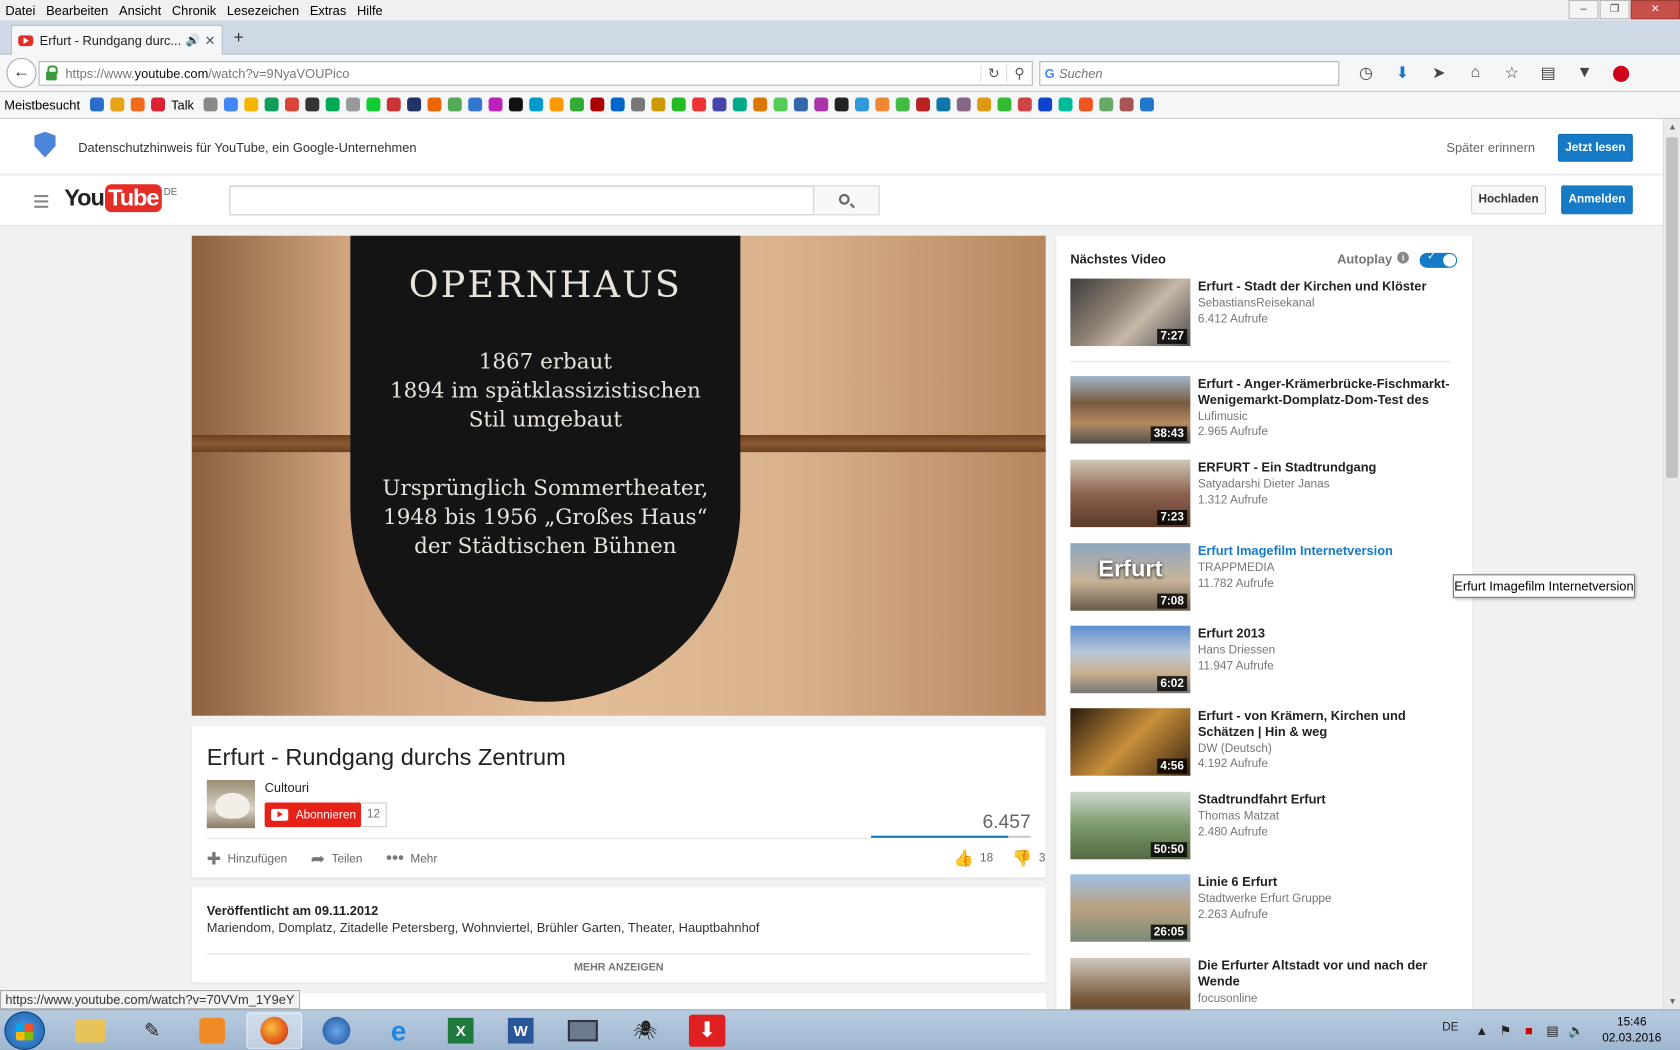 The height and width of the screenshot is (1050, 1680). Describe the element at coordinates (522, 200) in the screenshot. I see `youtube-search-input` at that location.